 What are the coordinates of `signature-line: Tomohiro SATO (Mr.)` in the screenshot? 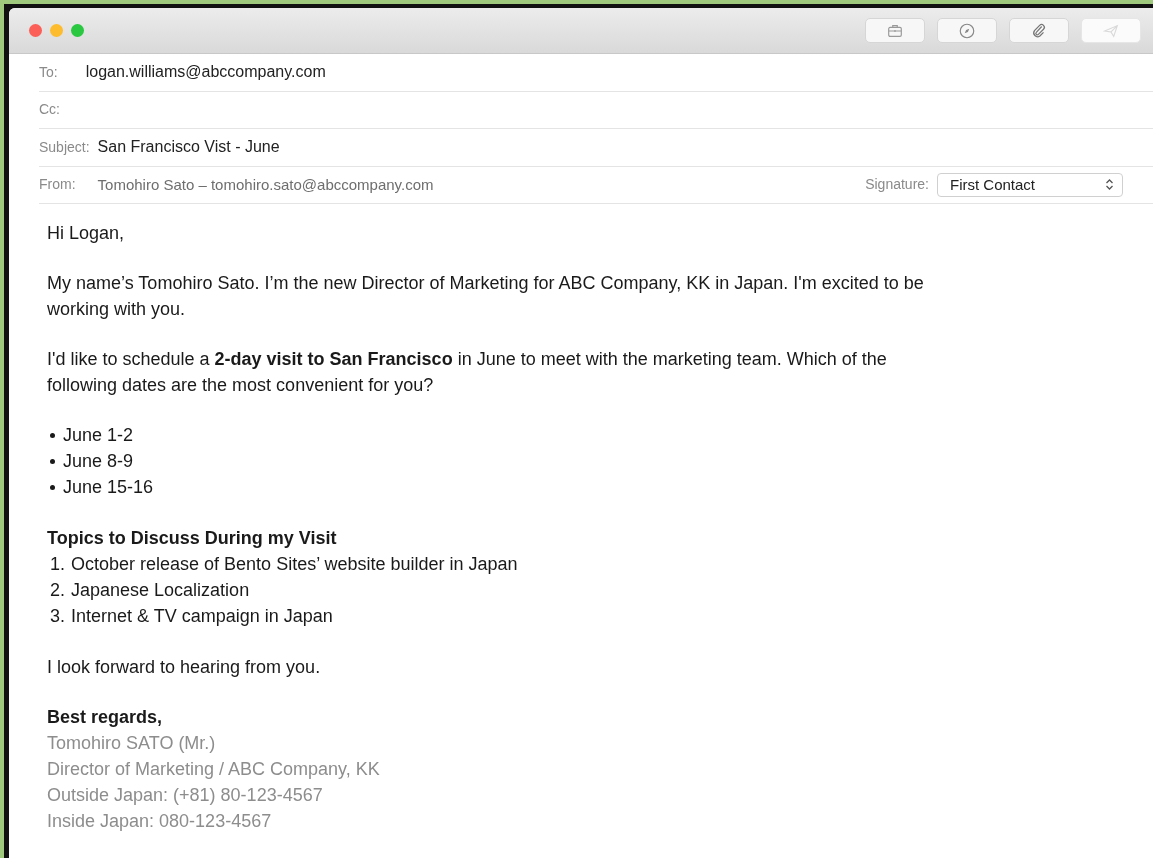 It's located at (132, 743).